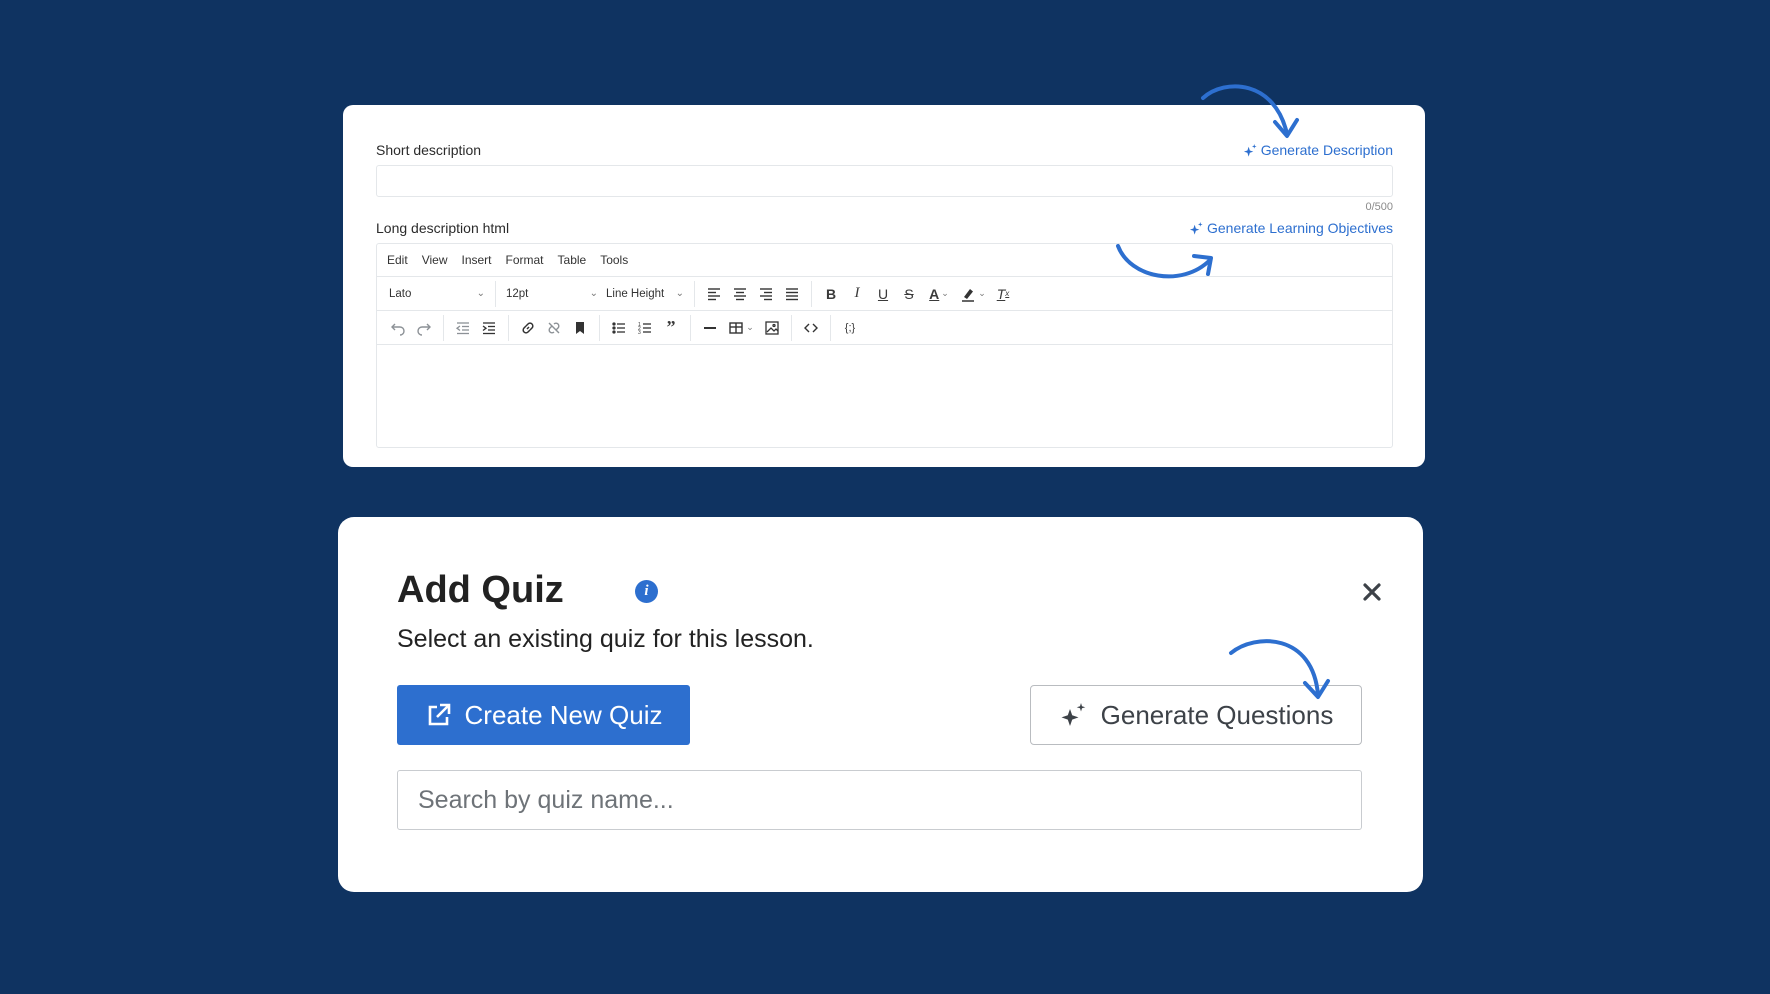 The height and width of the screenshot is (994, 1770). I want to click on line-height-select: Line Height ⌄, so click(645, 294).